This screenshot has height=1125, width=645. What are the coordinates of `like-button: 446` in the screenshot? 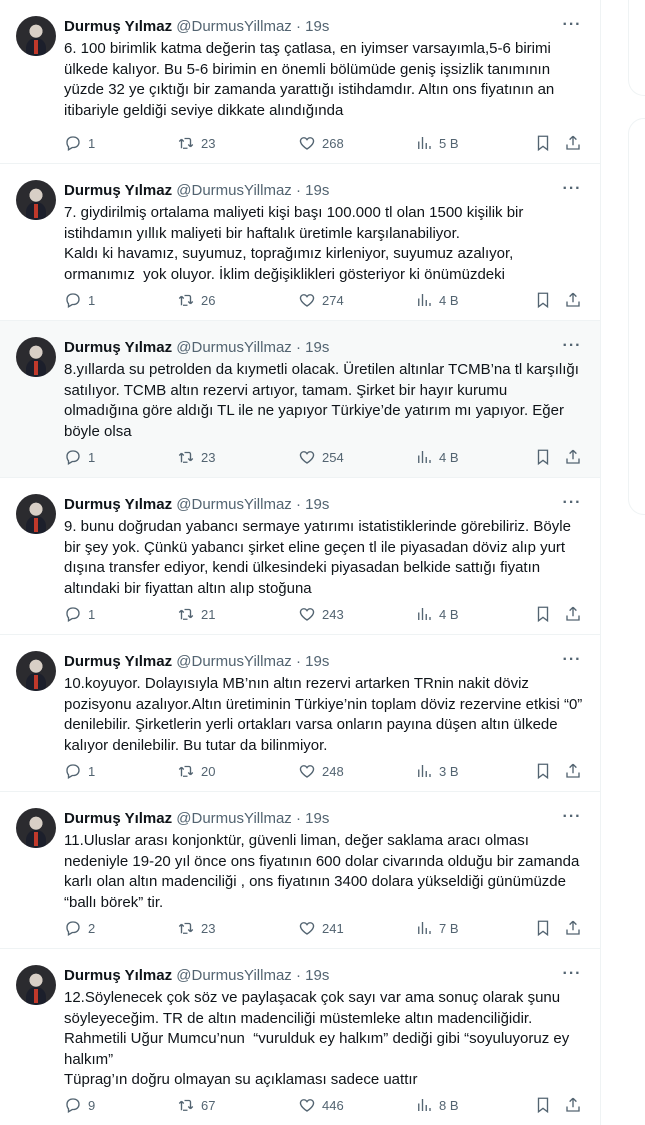 It's located at (321, 1105).